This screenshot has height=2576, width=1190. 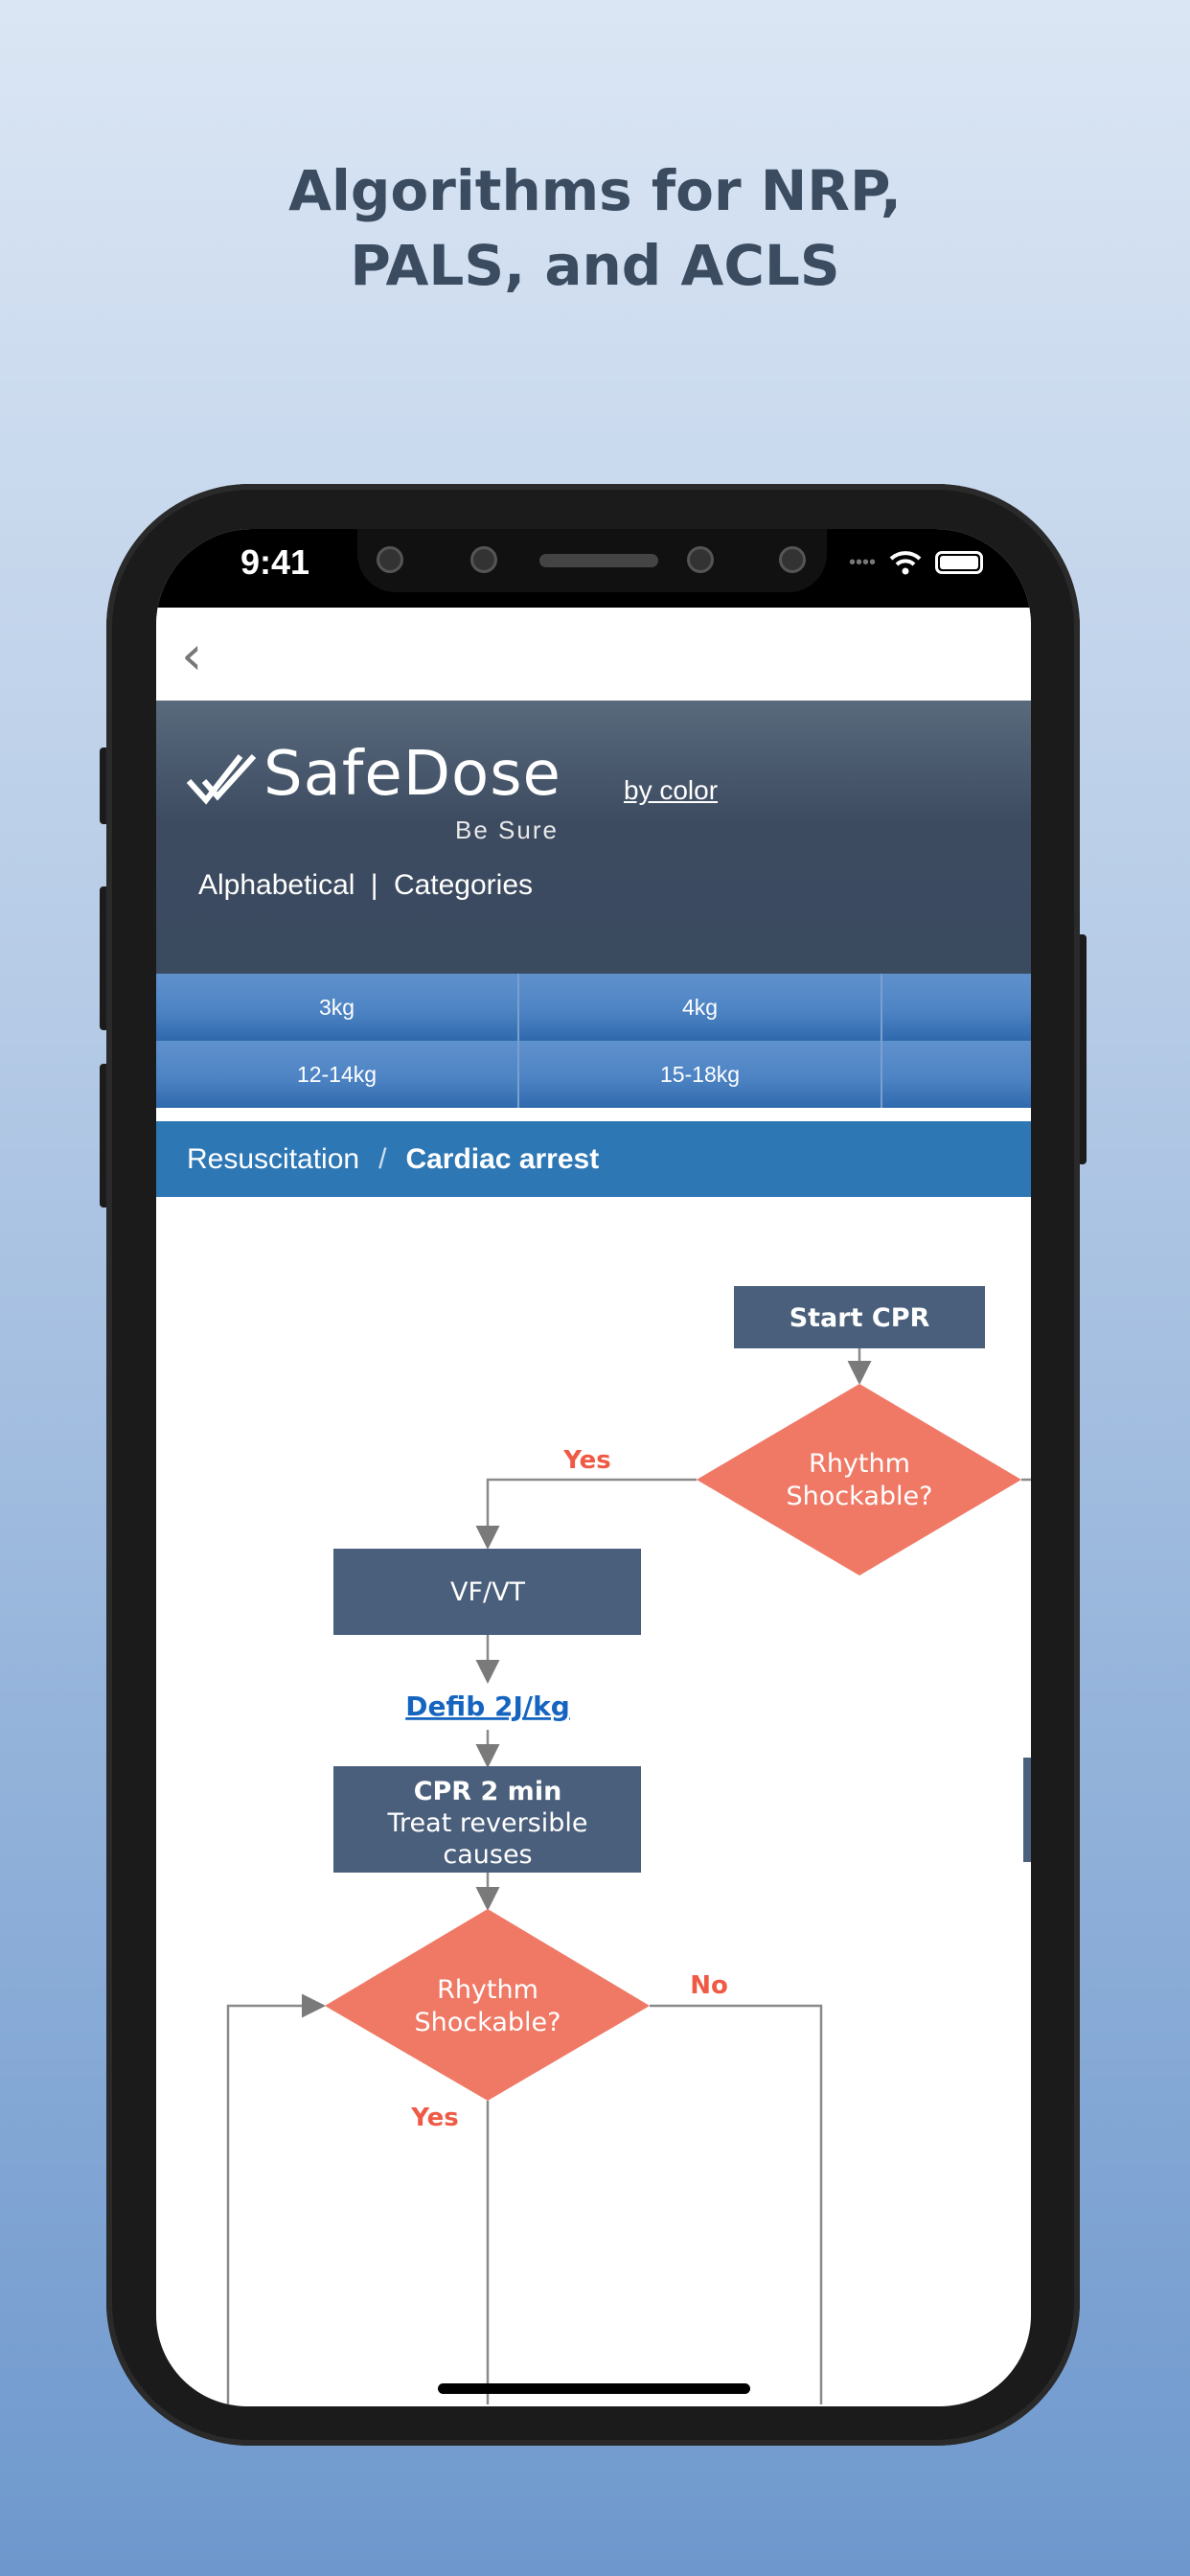 What do you see at coordinates (1027, 1810) in the screenshot?
I see `offscreen-box` at bounding box center [1027, 1810].